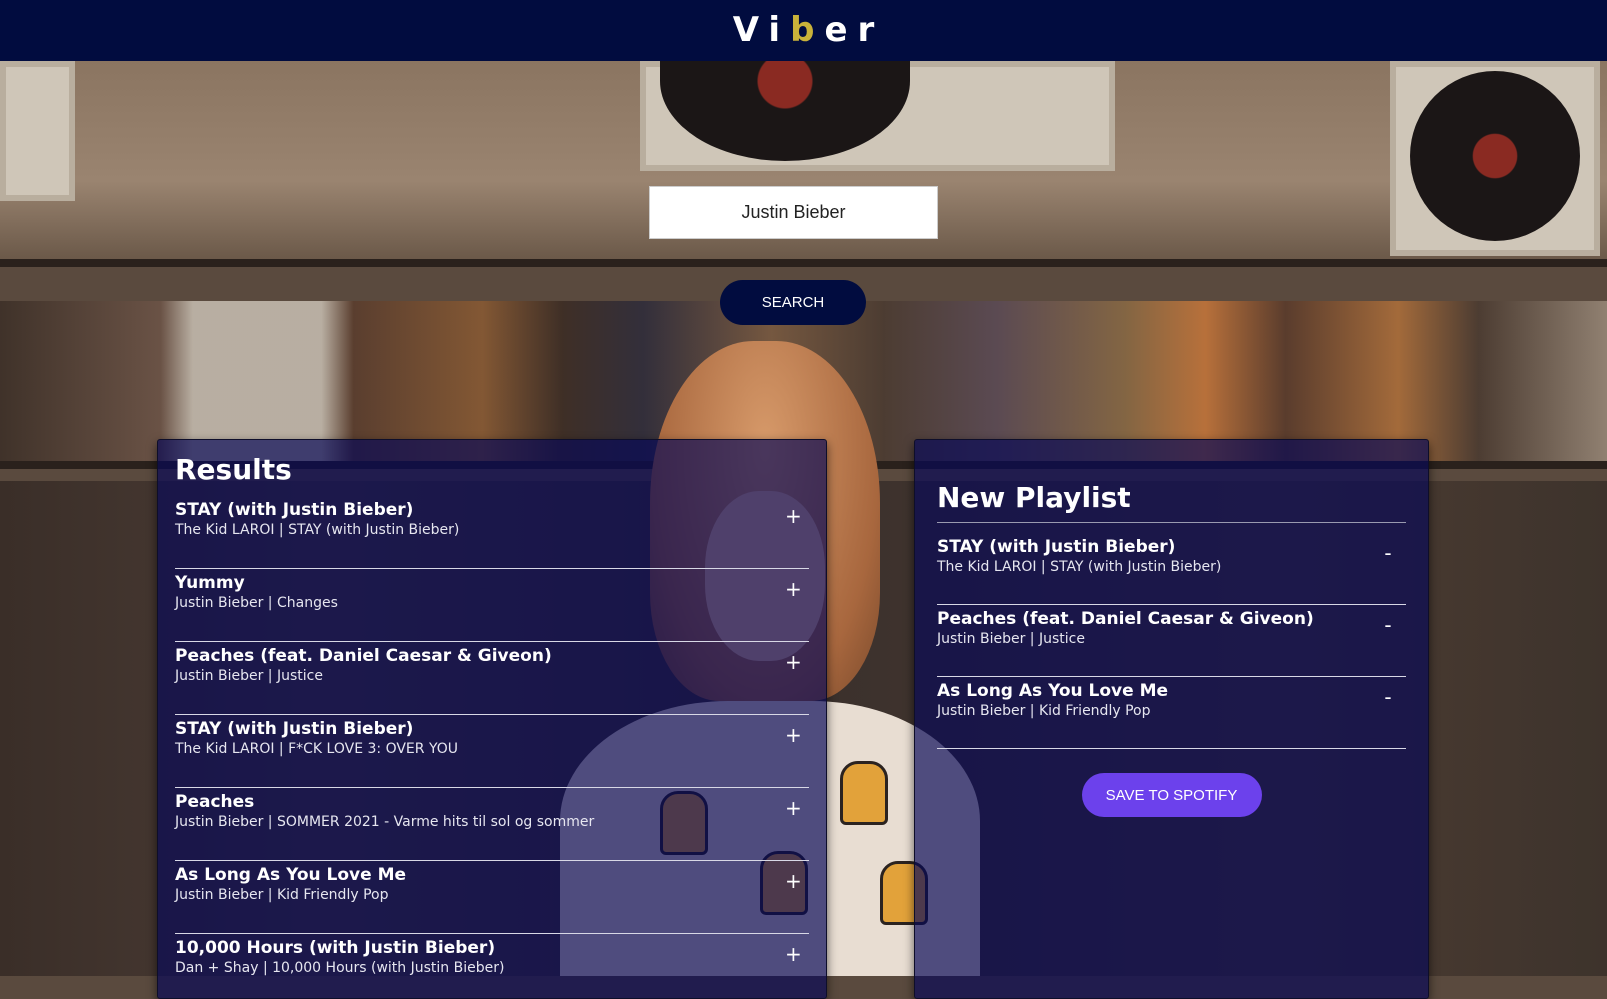 The width and height of the screenshot is (1607, 999). Describe the element at coordinates (808, 30) in the screenshot. I see `app-logo: Viber` at that location.